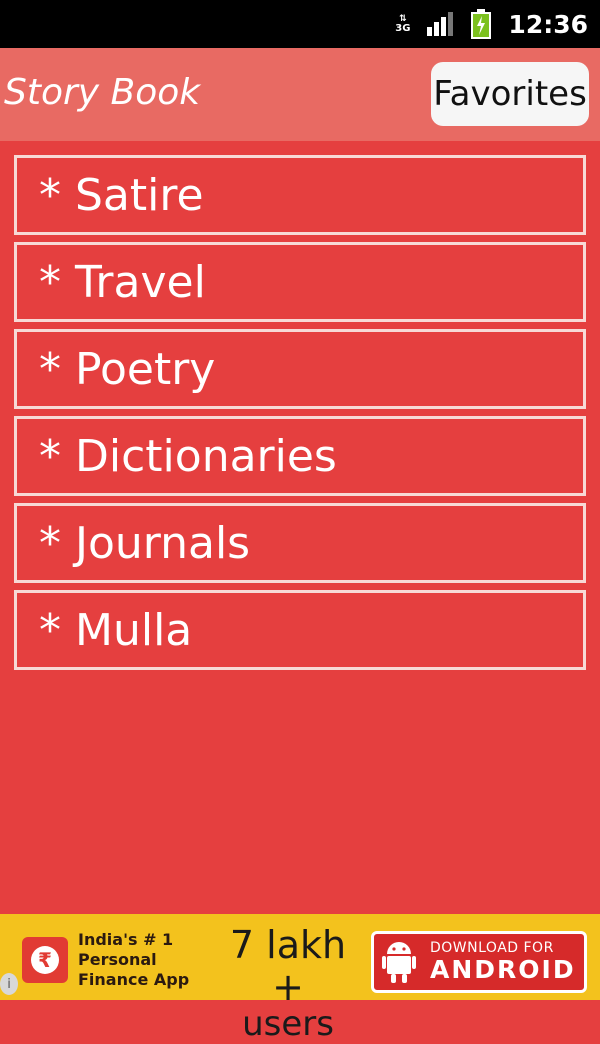  I want to click on download-for-android-button: DOWNLOAD FOR ANDROID, so click(479, 962).